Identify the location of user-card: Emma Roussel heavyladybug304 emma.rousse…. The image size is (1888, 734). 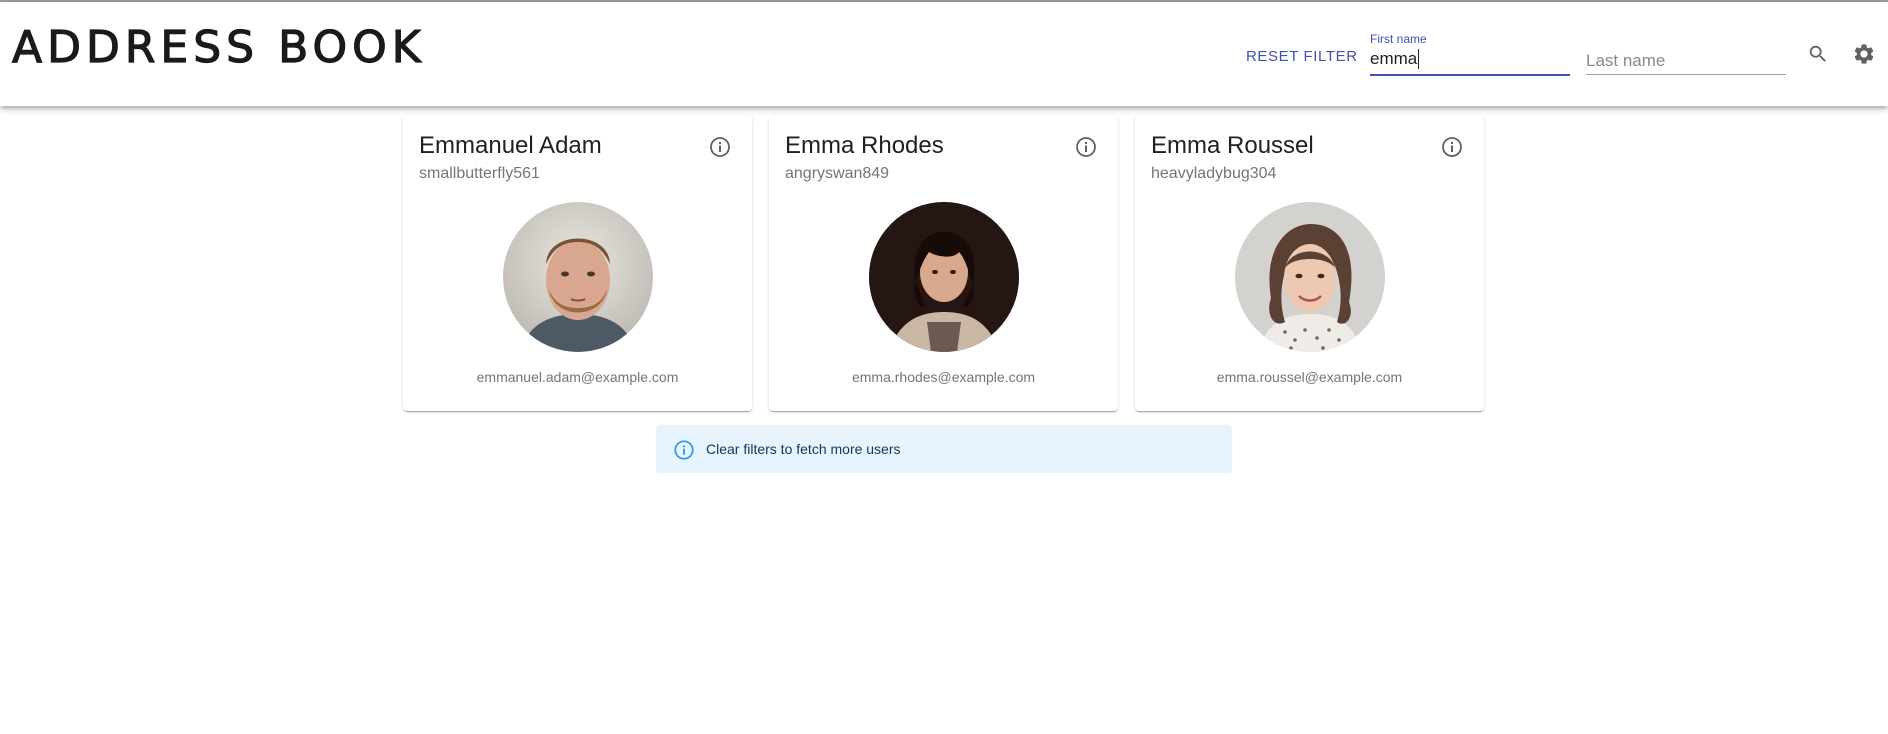
(1309, 263).